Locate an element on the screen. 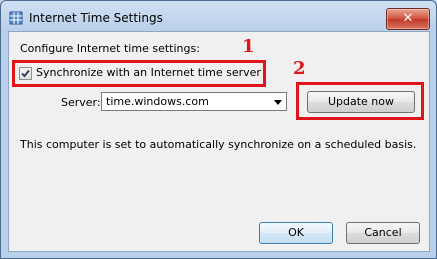 The image size is (437, 259). annotation-number-1: 1 is located at coordinates (248, 46).